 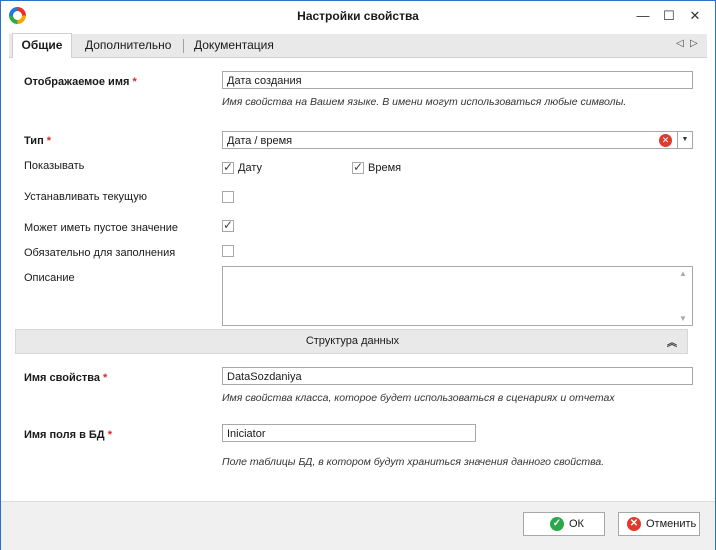 I want to click on display-name-input: Дата создания, so click(x=457, y=80).